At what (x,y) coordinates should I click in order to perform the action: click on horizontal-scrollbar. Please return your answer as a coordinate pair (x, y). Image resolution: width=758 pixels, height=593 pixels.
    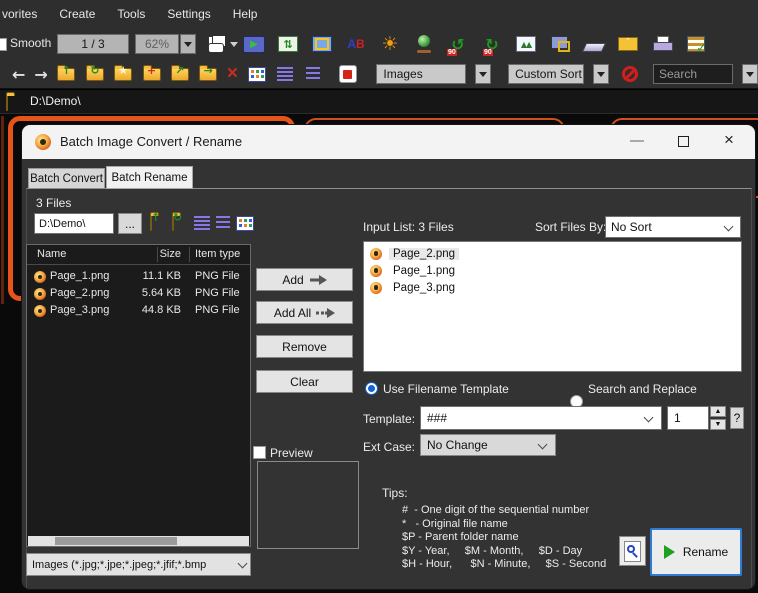
    Looking at the image, I should click on (138, 541).